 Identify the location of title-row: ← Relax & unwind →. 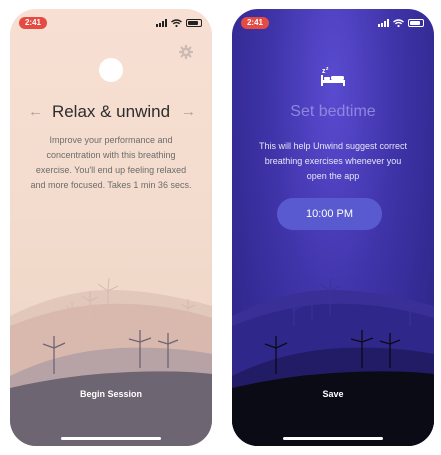
(111, 112).